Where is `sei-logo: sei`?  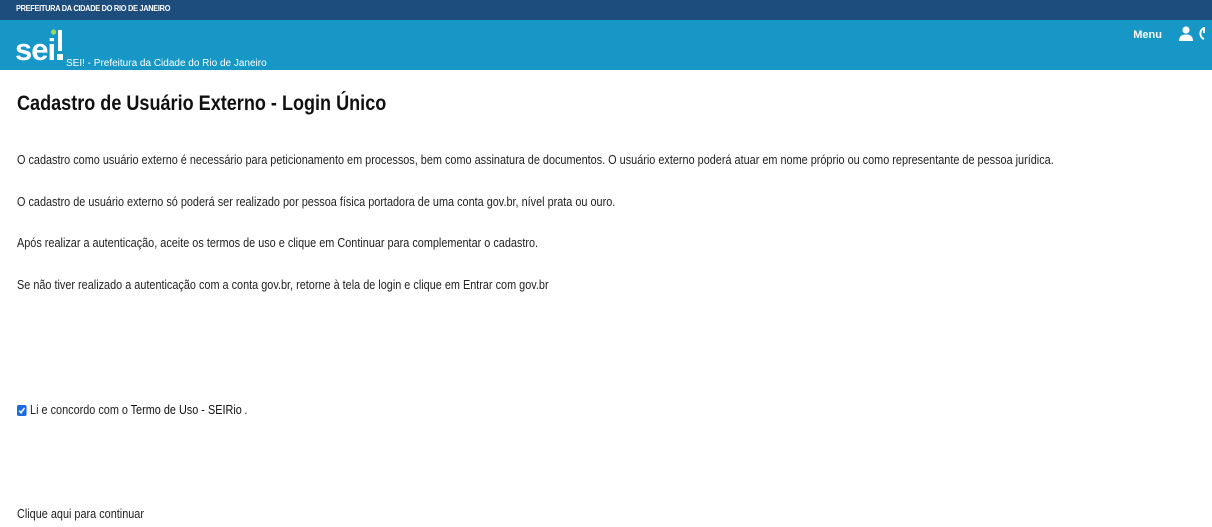
sei-logo: sei is located at coordinates (39, 45).